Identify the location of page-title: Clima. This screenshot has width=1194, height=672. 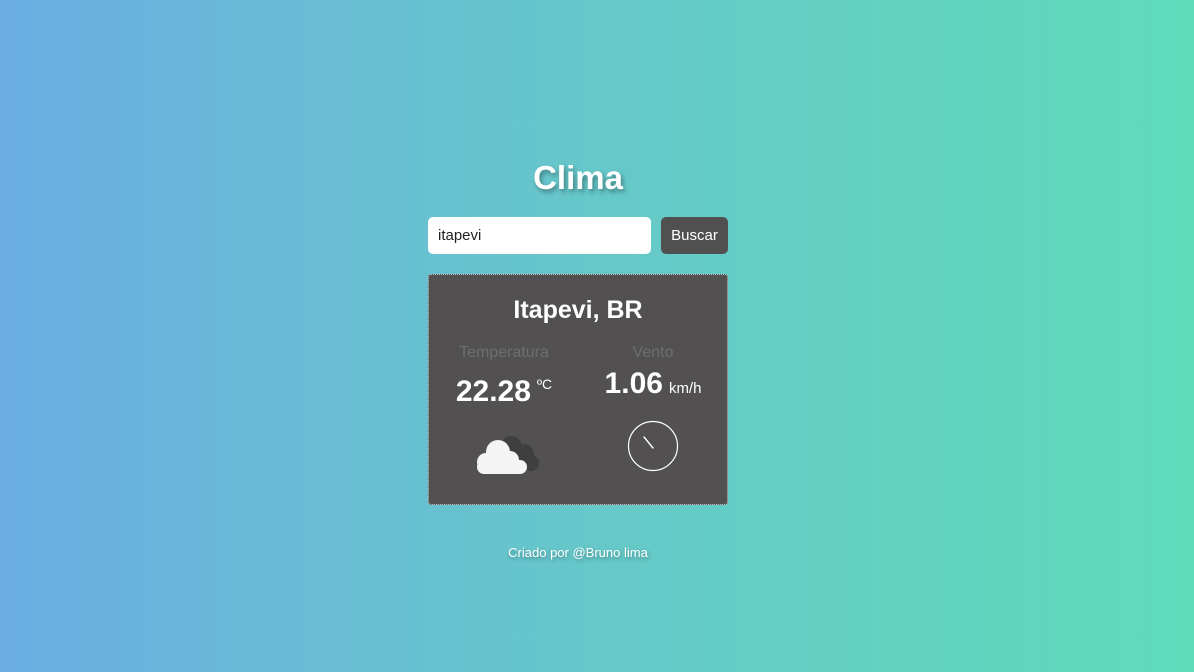
(578, 177).